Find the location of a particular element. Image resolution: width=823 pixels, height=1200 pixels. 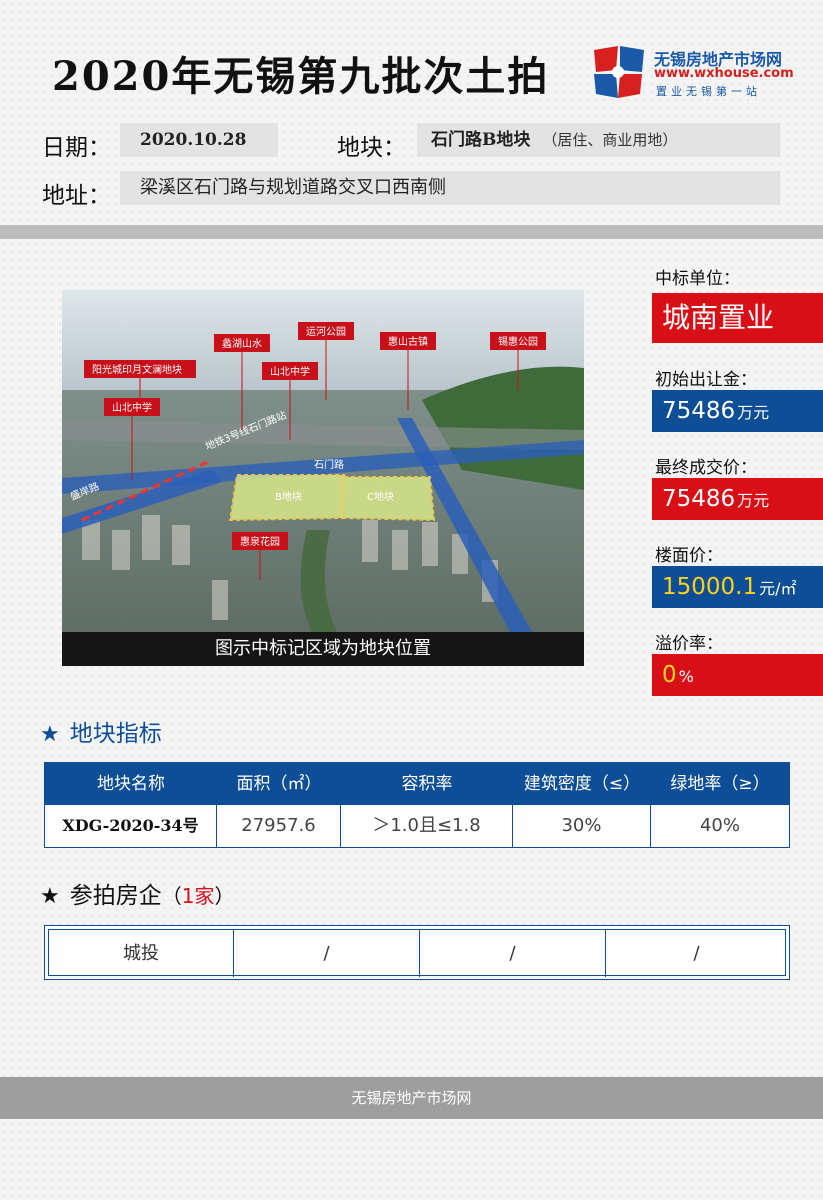

logo-url: www.wxhouse.com is located at coordinates (724, 73).